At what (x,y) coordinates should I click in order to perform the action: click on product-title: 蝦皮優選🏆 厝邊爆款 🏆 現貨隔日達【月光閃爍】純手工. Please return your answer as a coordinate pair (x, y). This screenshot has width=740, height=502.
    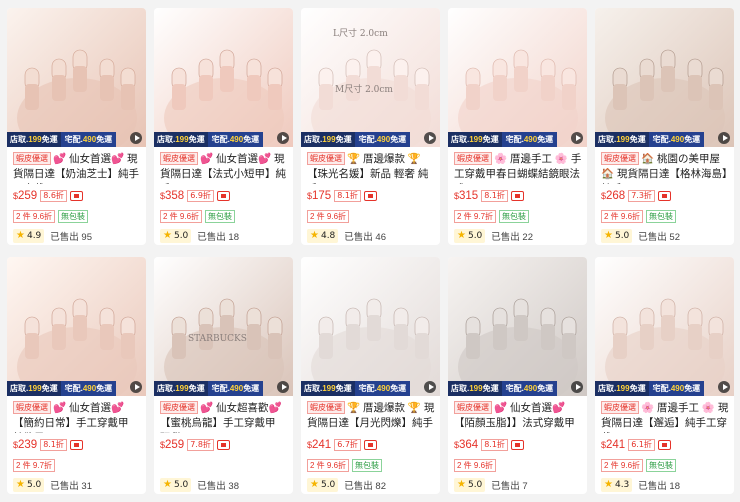
    Looking at the image, I should click on (371, 417).